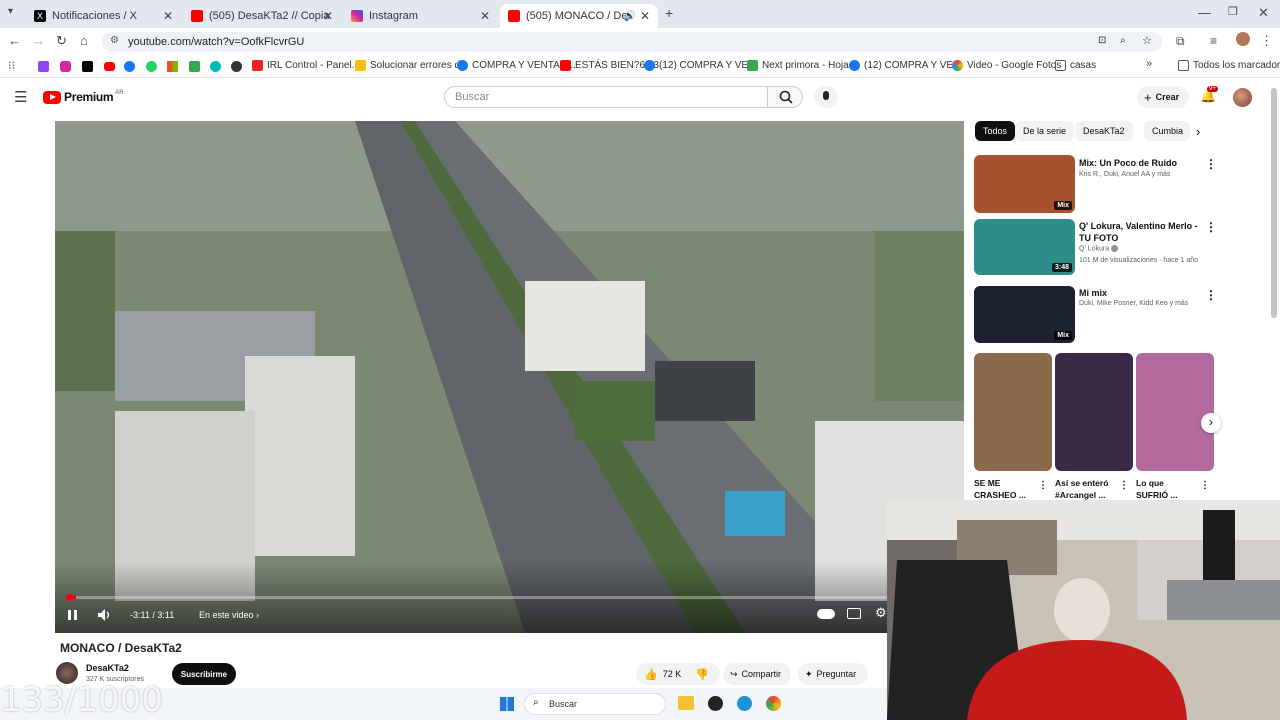  Describe the element at coordinates (1266, 41) in the screenshot. I see `menu-dots-icon: ⋮` at that location.